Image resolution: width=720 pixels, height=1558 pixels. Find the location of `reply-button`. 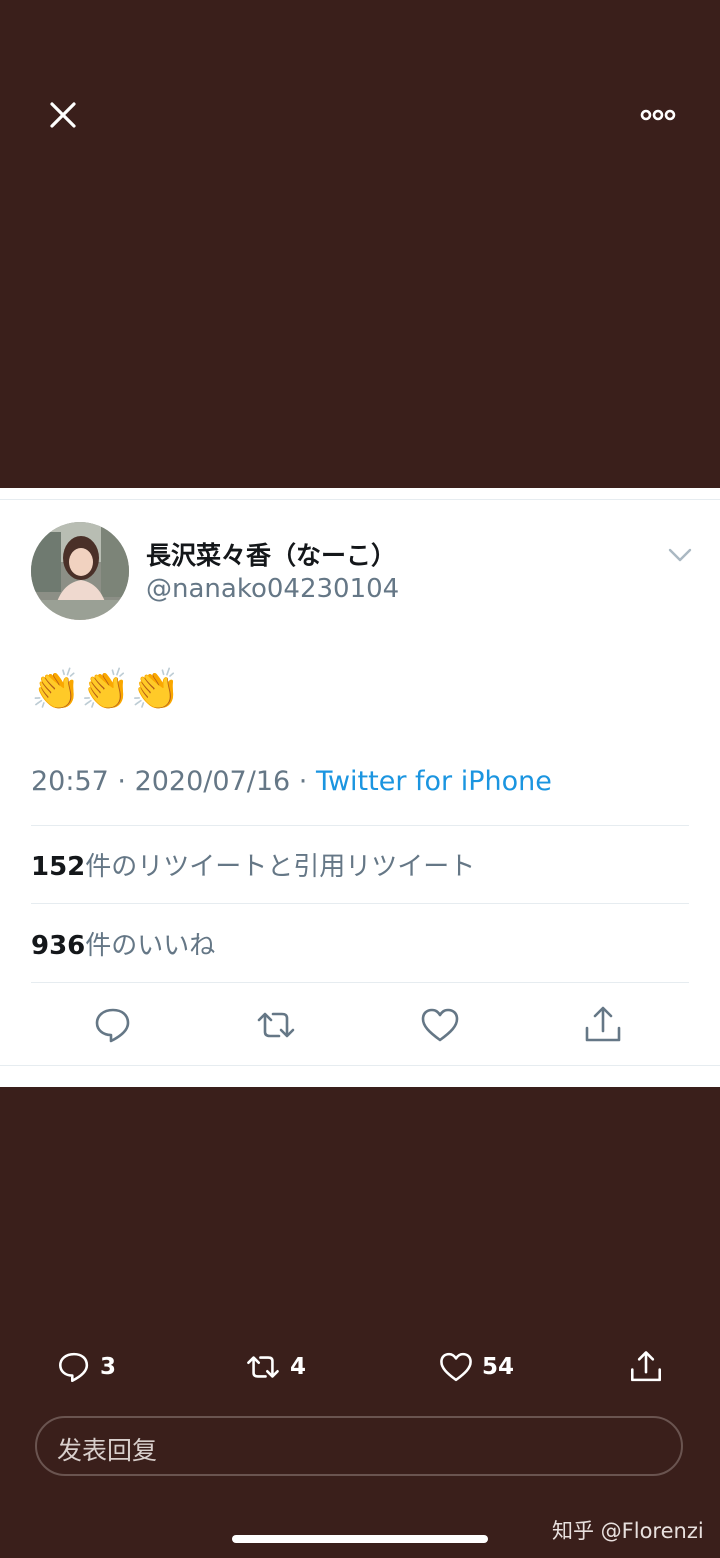

reply-button is located at coordinates (113, 1025).